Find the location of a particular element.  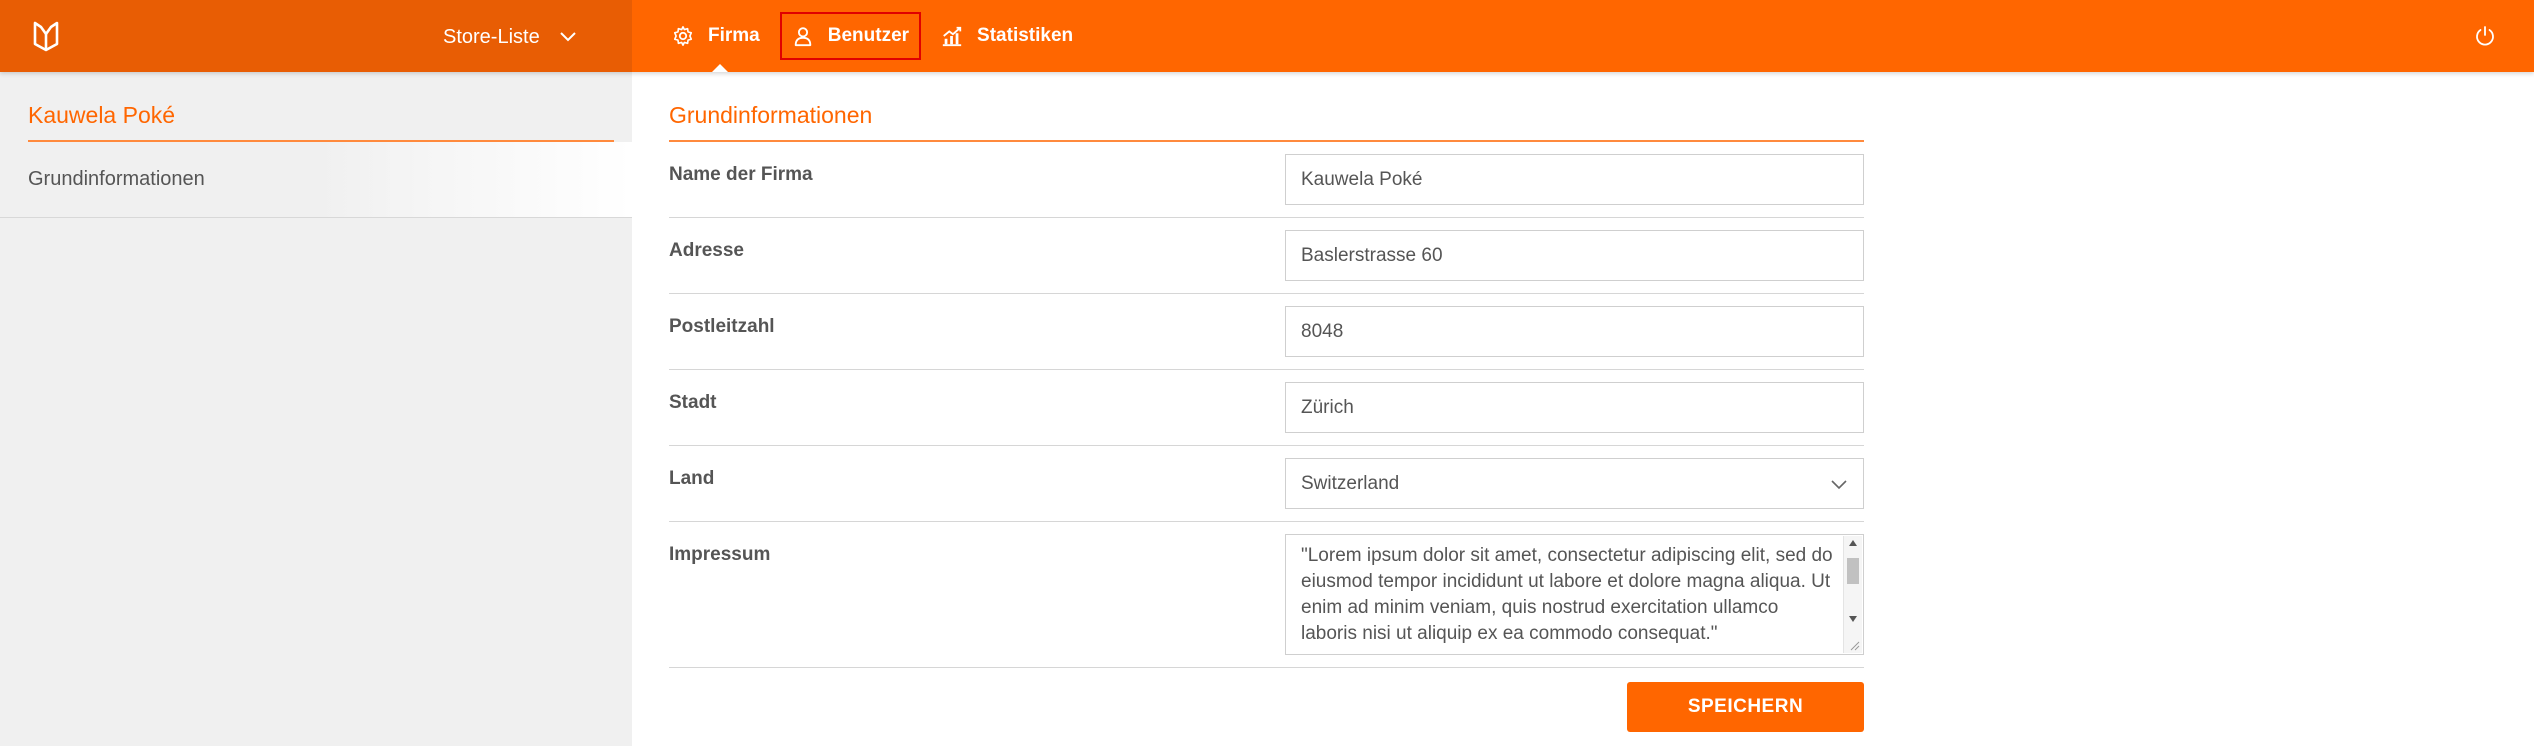

sidebar-item-grundinformationen: Grundinformationen is located at coordinates (316, 180).